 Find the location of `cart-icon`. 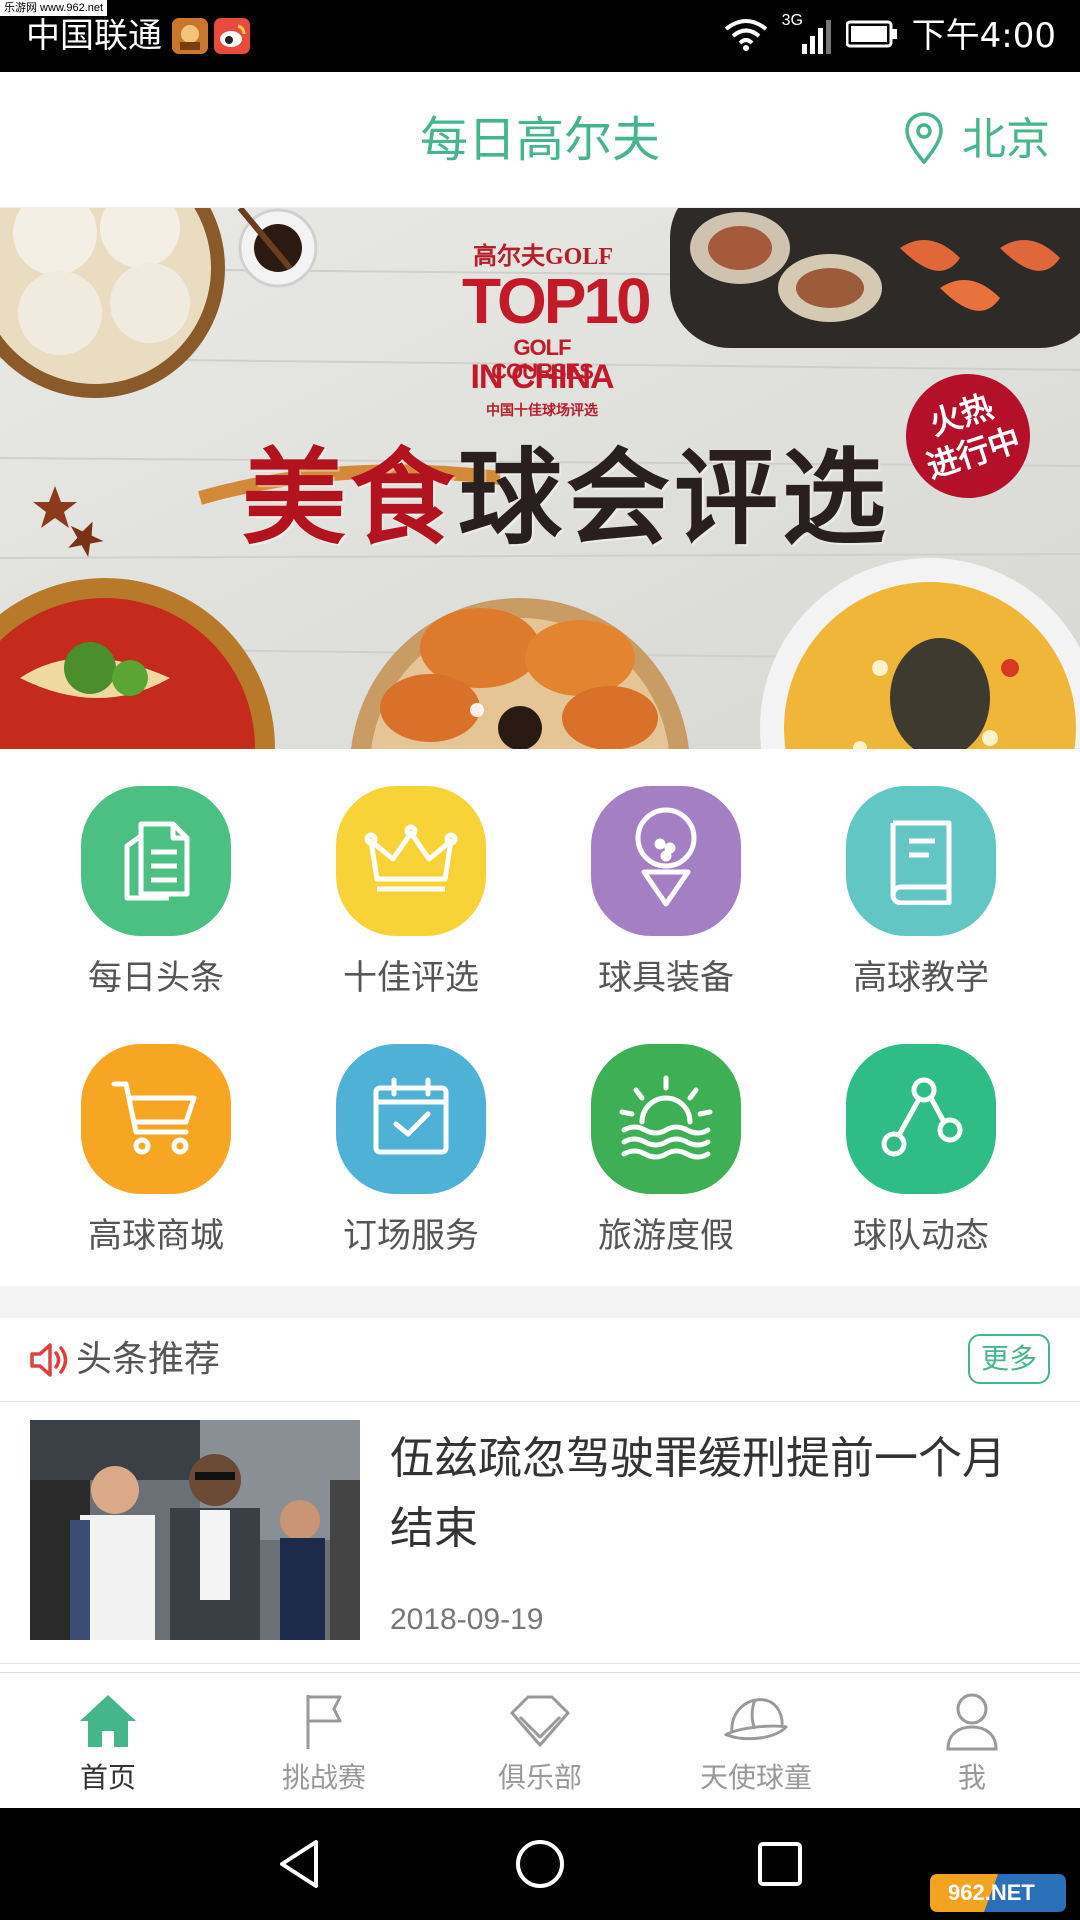

cart-icon is located at coordinates (156, 1119).